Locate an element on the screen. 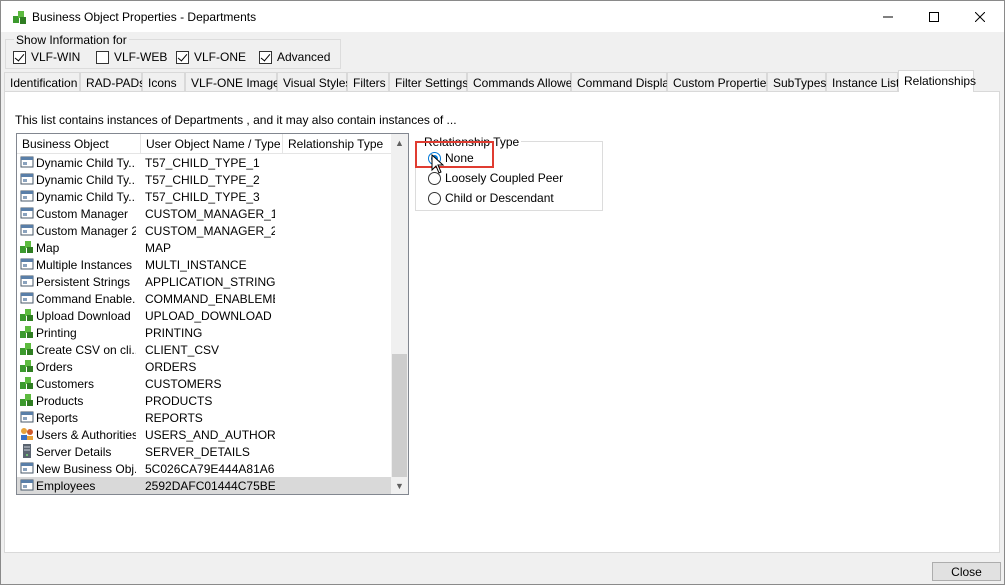 Image resolution: width=1005 pixels, height=585 pixels. user-object-name: MAP is located at coordinates (158, 248).